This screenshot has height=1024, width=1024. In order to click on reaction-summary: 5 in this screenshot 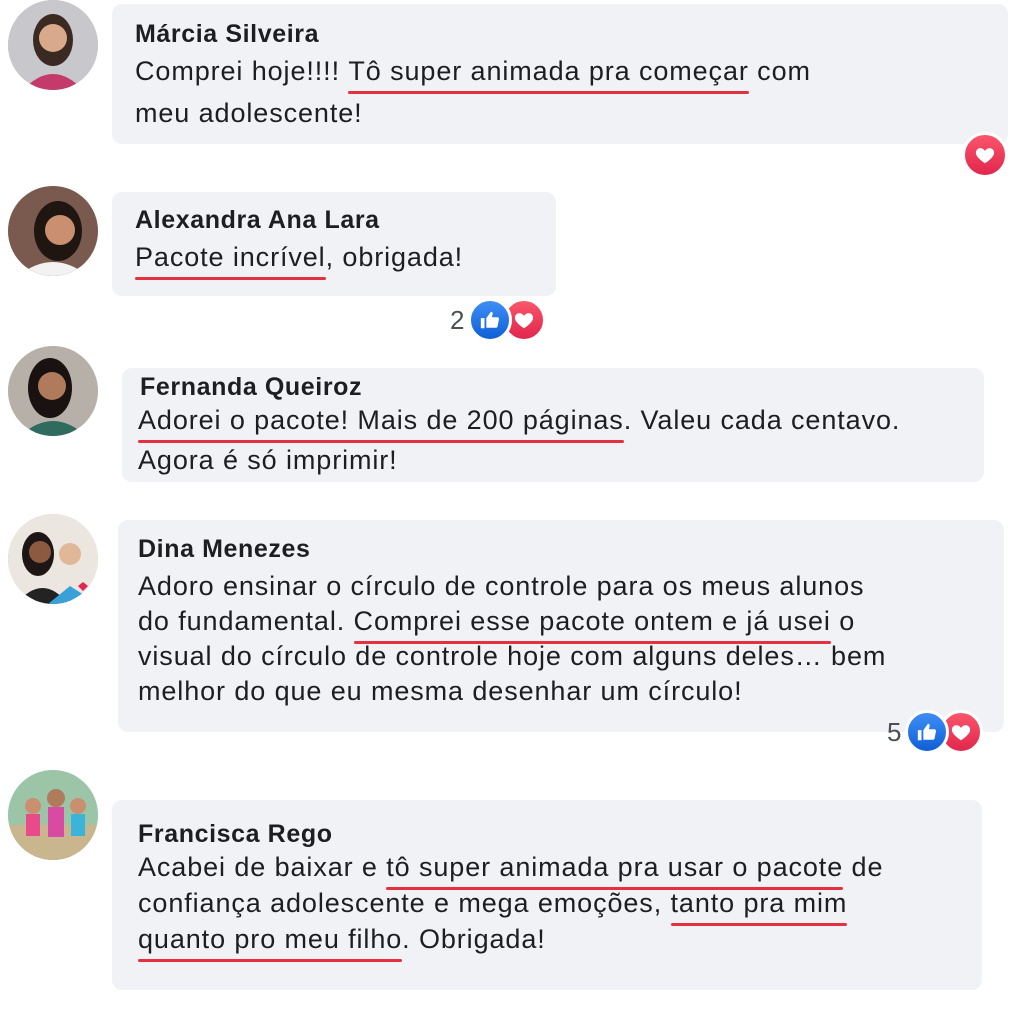, I will do `click(935, 732)`.